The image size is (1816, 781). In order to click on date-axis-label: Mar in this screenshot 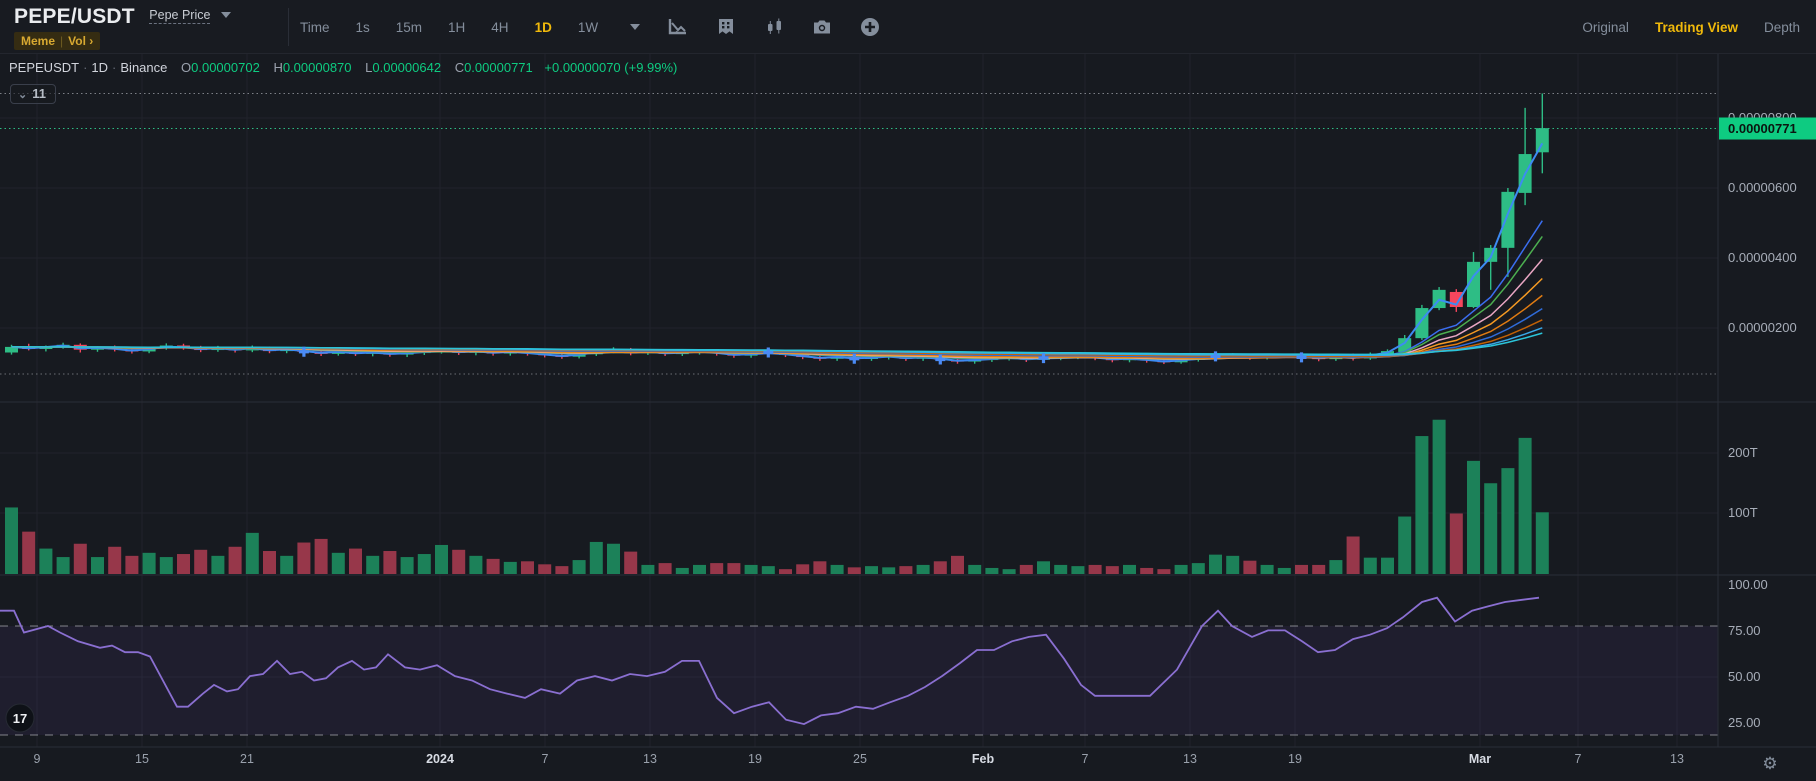, I will do `click(1480, 759)`.